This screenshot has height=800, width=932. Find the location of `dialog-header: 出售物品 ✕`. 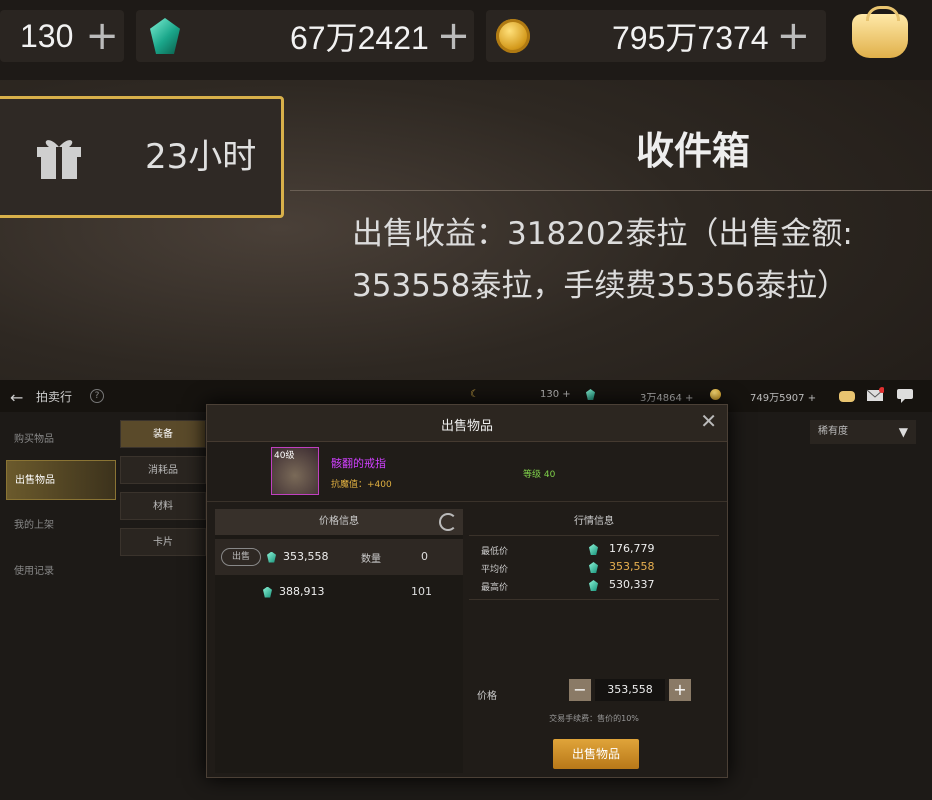

dialog-header: 出售物品 ✕ is located at coordinates (467, 423).